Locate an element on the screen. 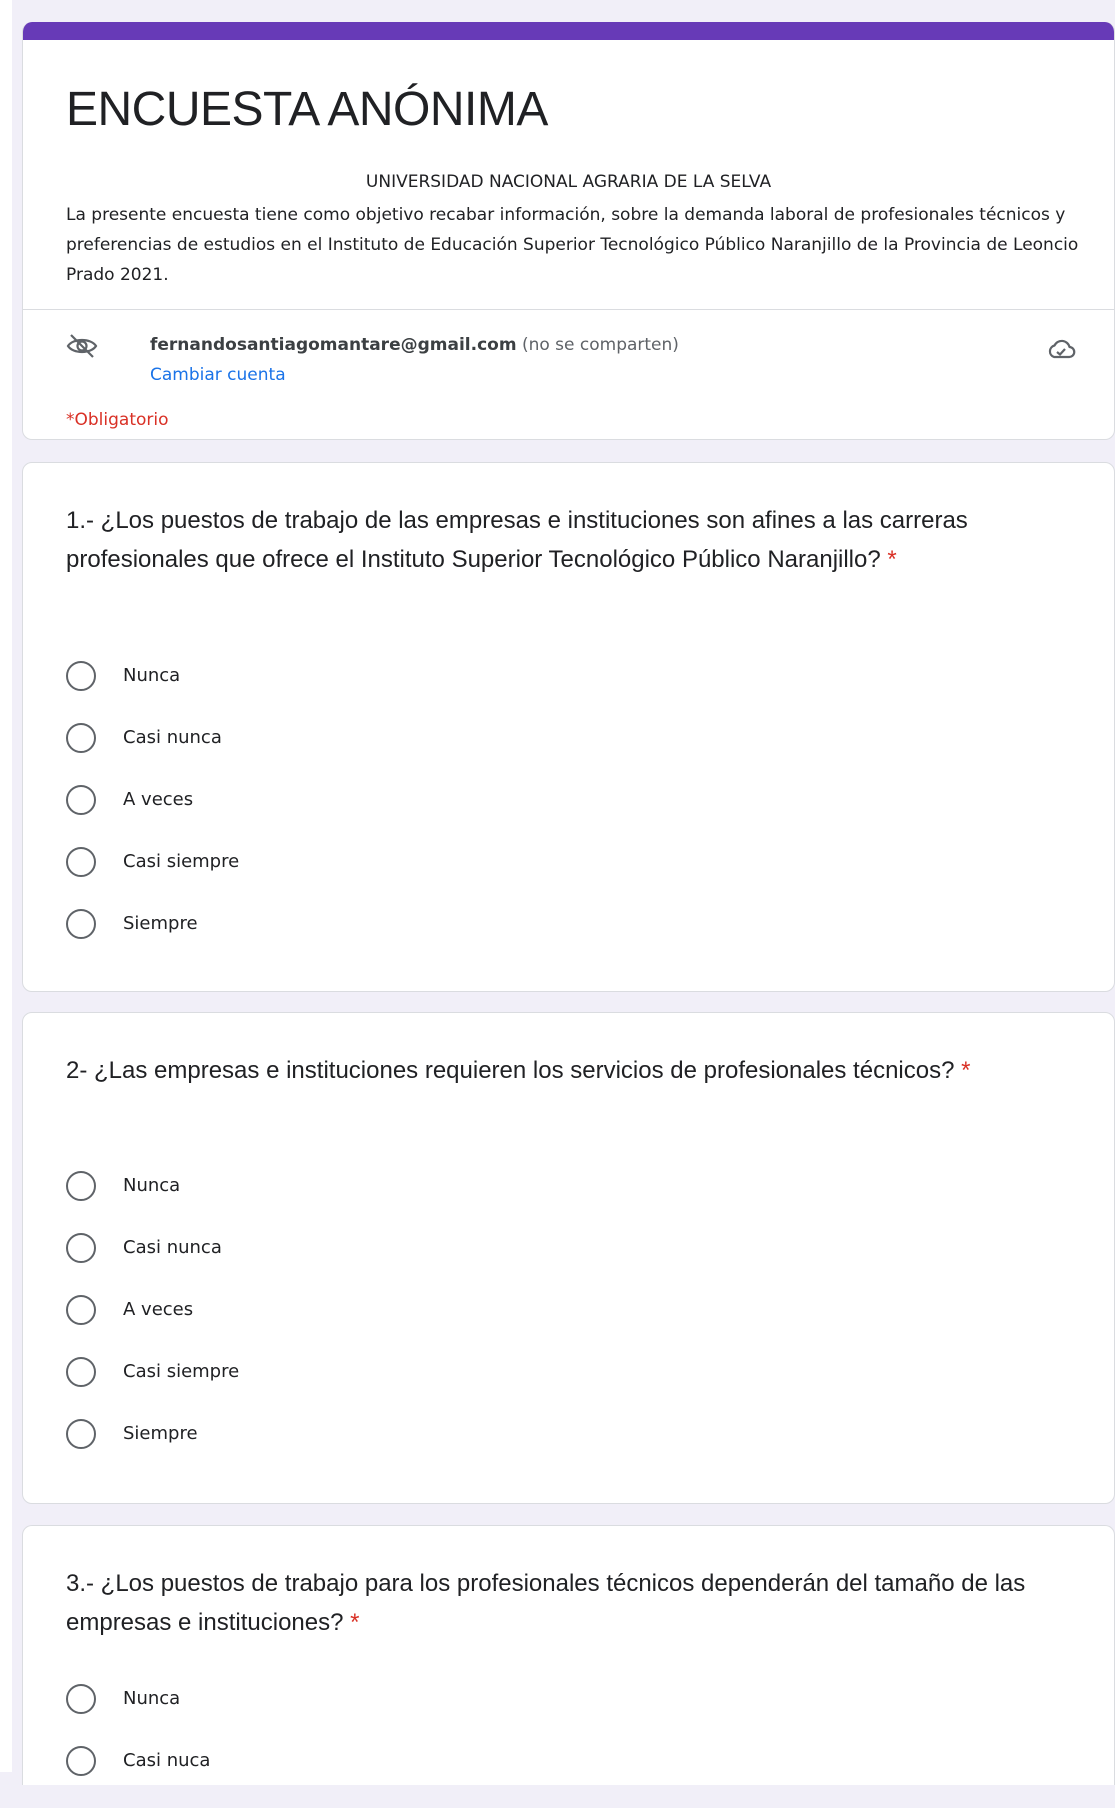  cloud-icon is located at coordinates (1062, 349).